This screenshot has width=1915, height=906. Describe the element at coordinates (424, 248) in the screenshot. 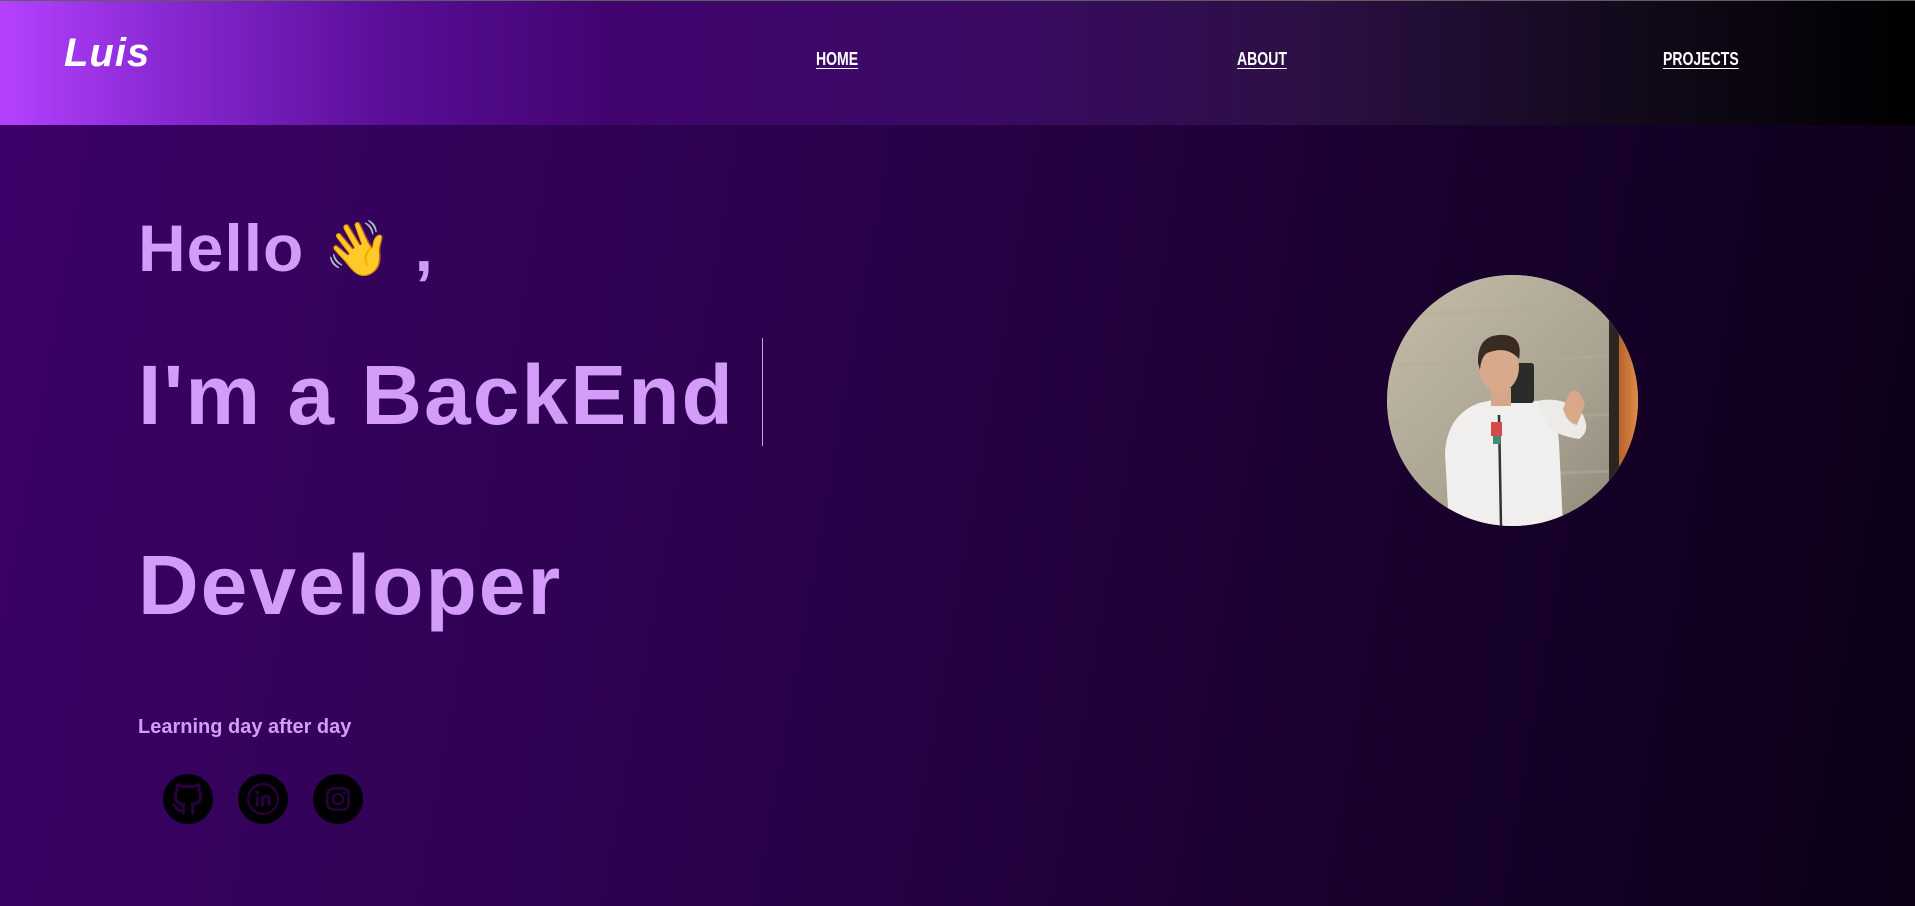

I see `greeting-comma: ,` at that location.